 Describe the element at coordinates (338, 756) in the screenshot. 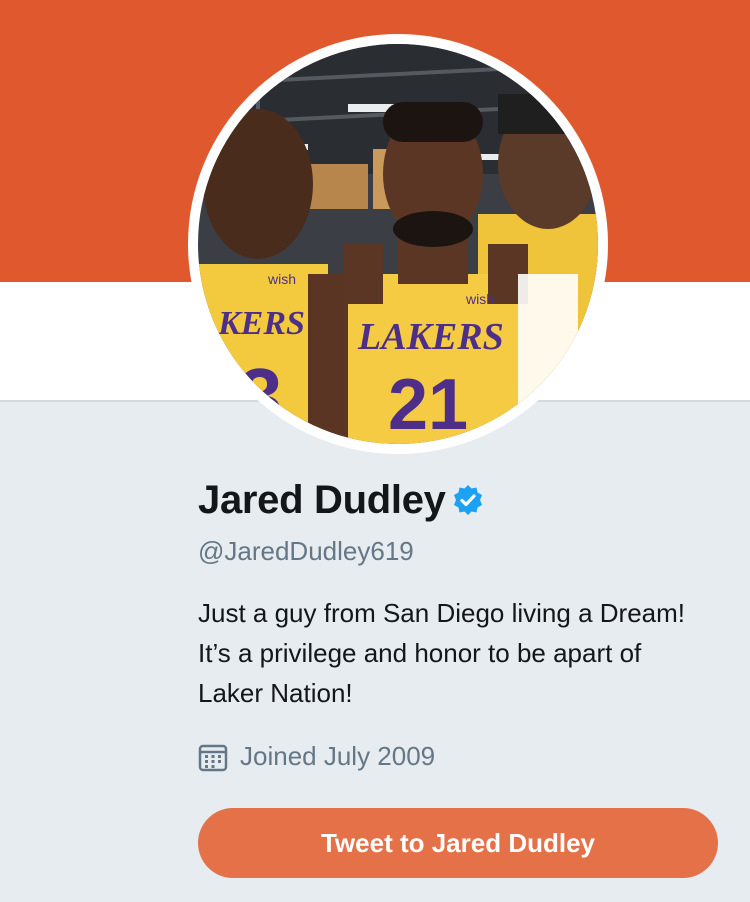

I see `joined-date: Joined July 2009` at that location.